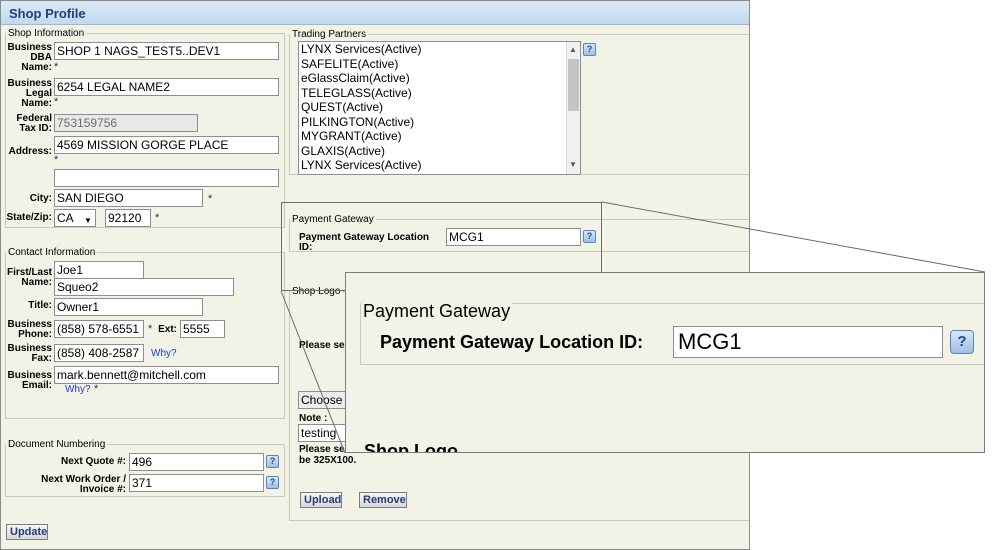  What do you see at coordinates (437, 311) in the screenshot?
I see `zoom-payment-gateway-legend: Payment Gateway` at bounding box center [437, 311].